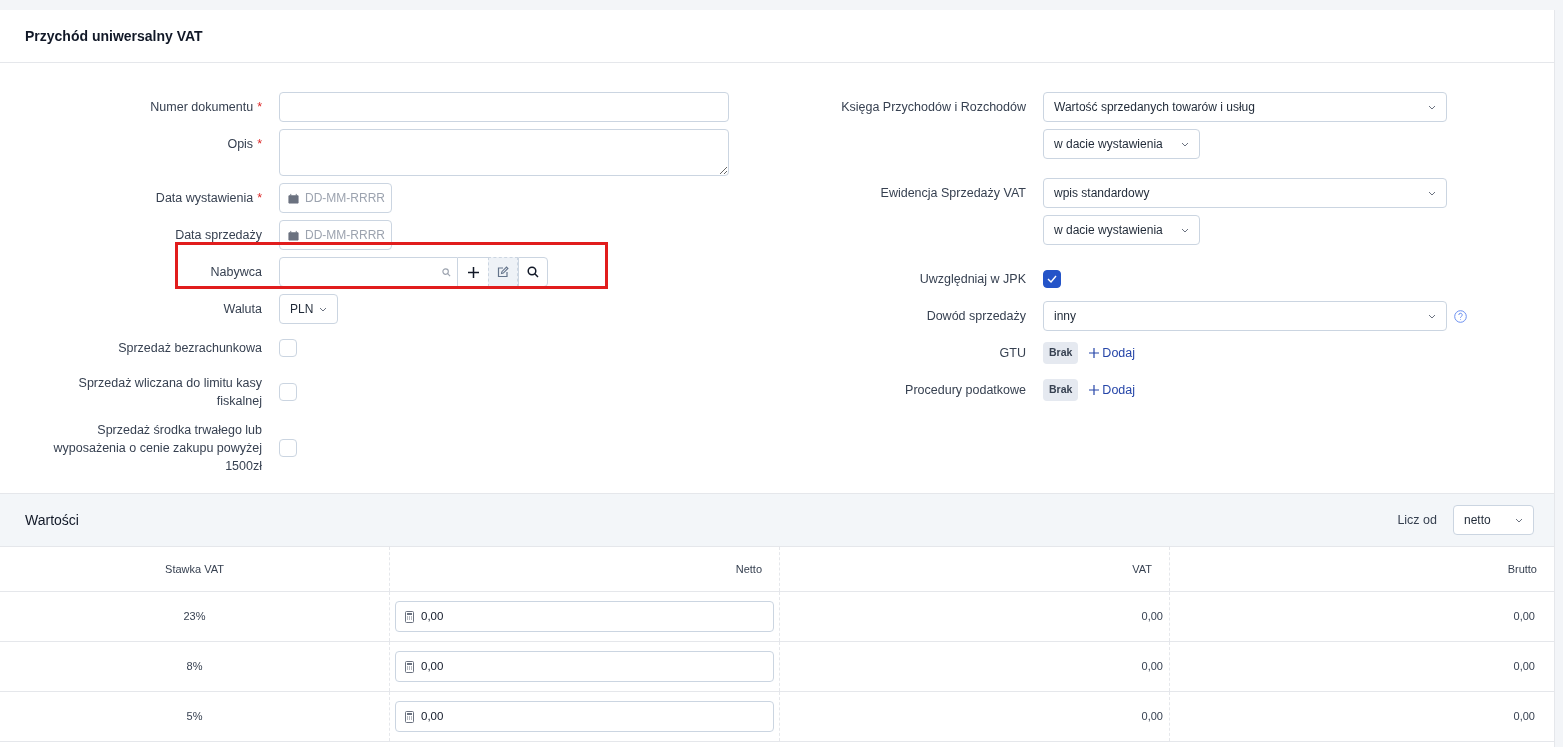 This screenshot has height=747, width=1563. Describe the element at coordinates (202, 107) in the screenshot. I see `field-label: Numer dokumentu` at that location.